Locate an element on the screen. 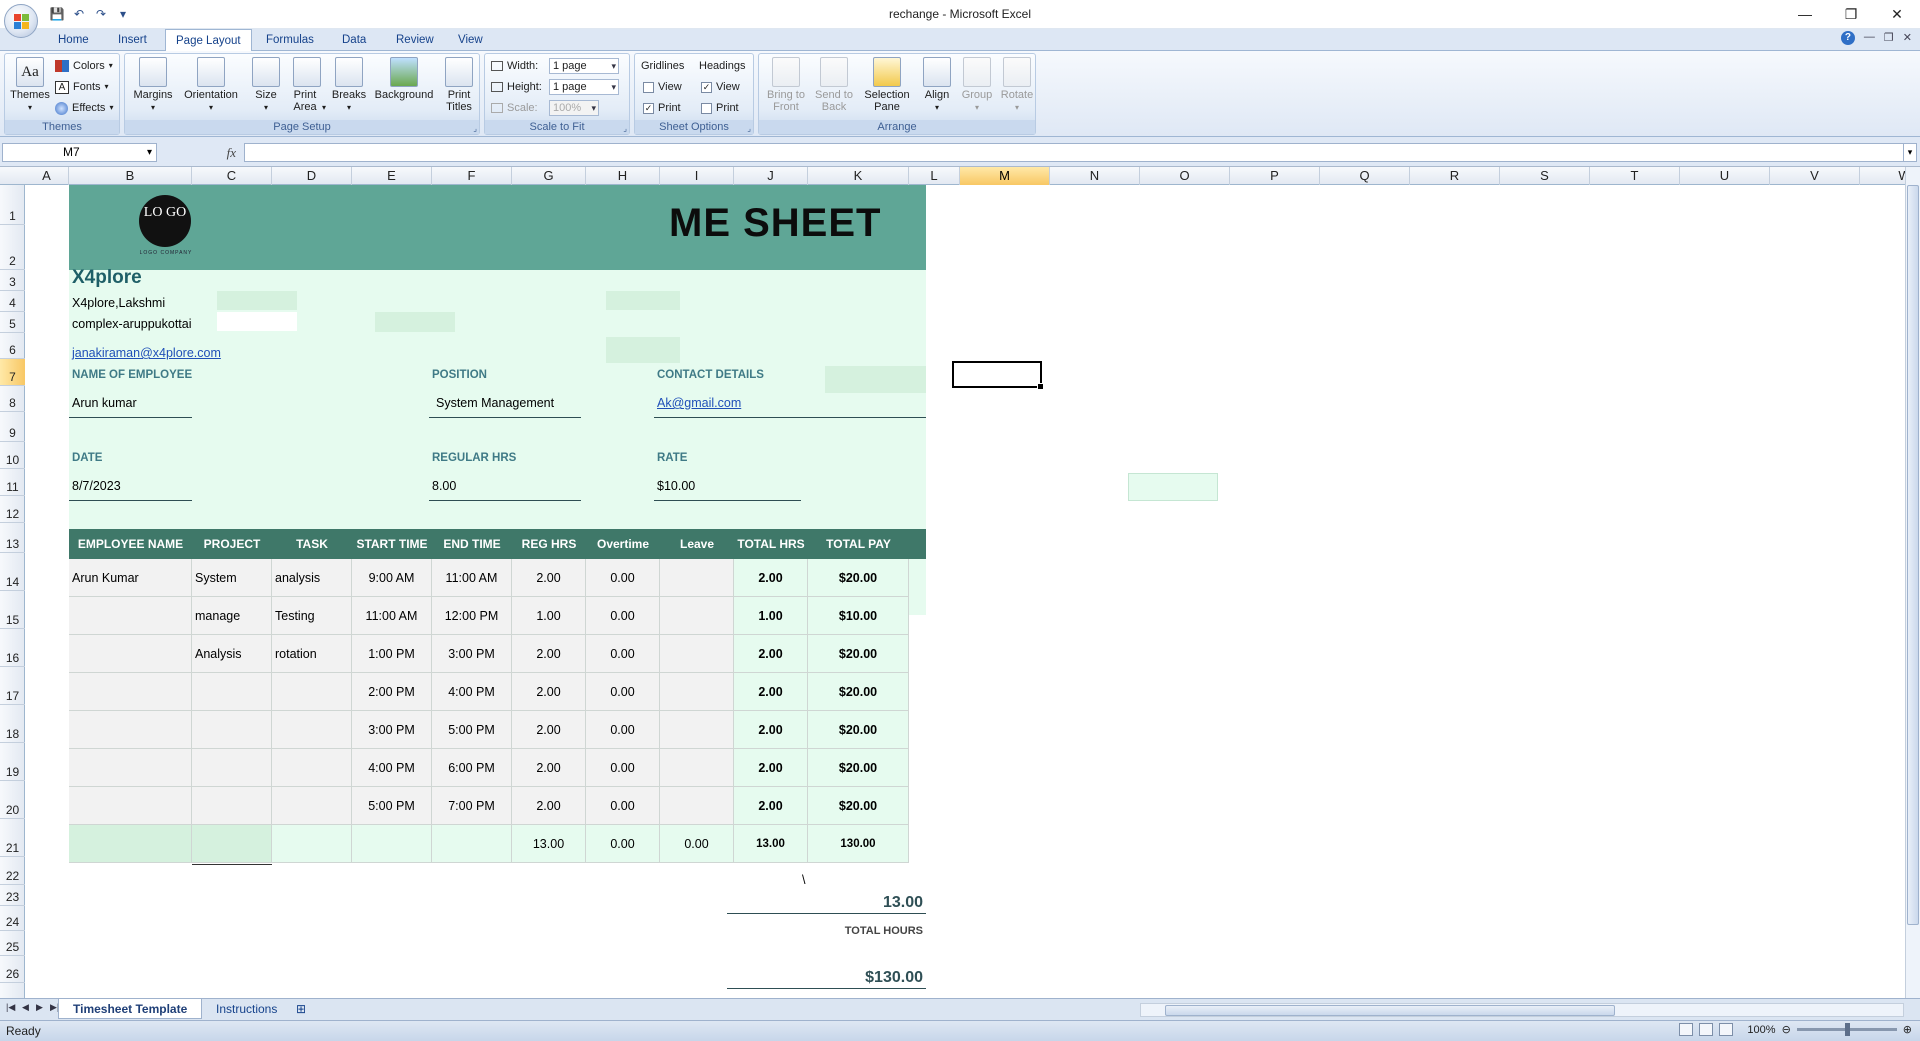 This screenshot has width=1920, height=1041. row-header-18: 18 is located at coordinates (12, 724).